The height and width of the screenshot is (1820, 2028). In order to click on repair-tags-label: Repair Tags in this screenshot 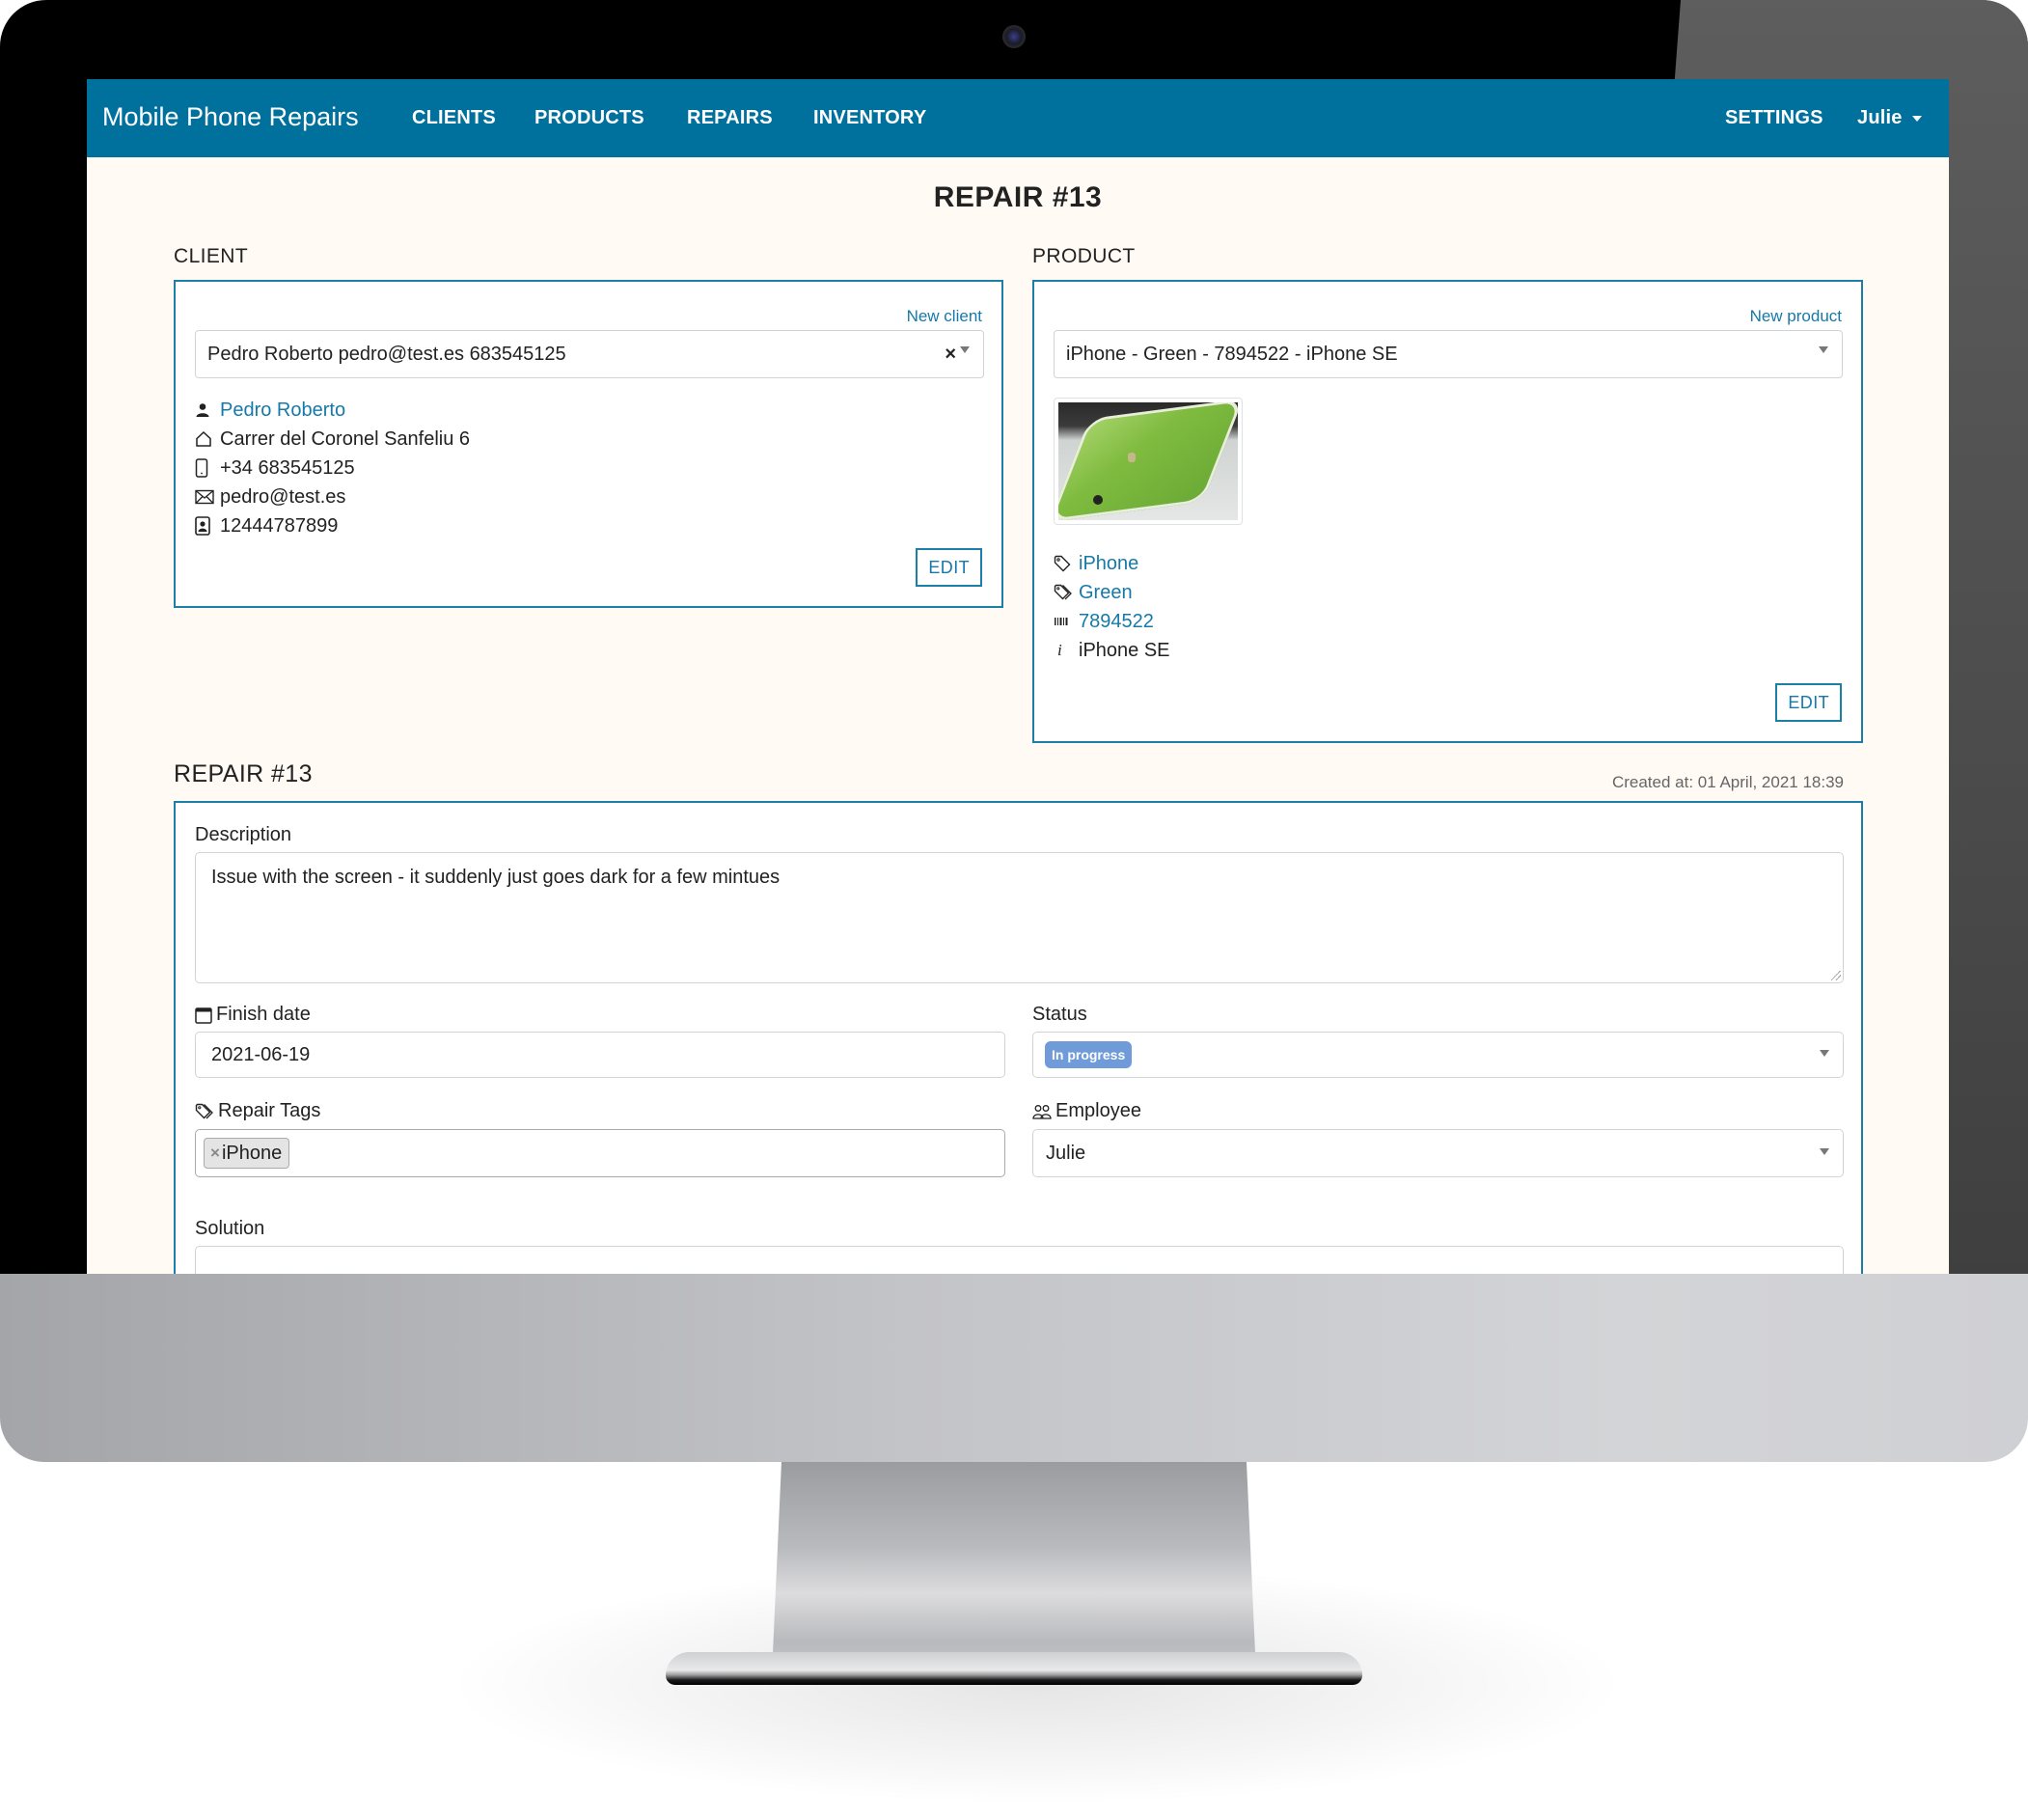, I will do `click(257, 1111)`.